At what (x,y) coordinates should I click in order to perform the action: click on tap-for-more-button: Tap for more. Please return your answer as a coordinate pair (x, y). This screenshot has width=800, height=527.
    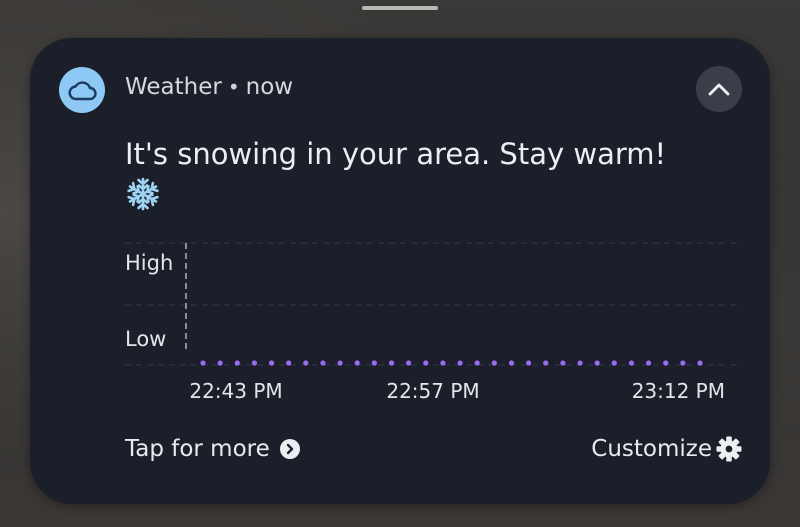
    Looking at the image, I should click on (212, 449).